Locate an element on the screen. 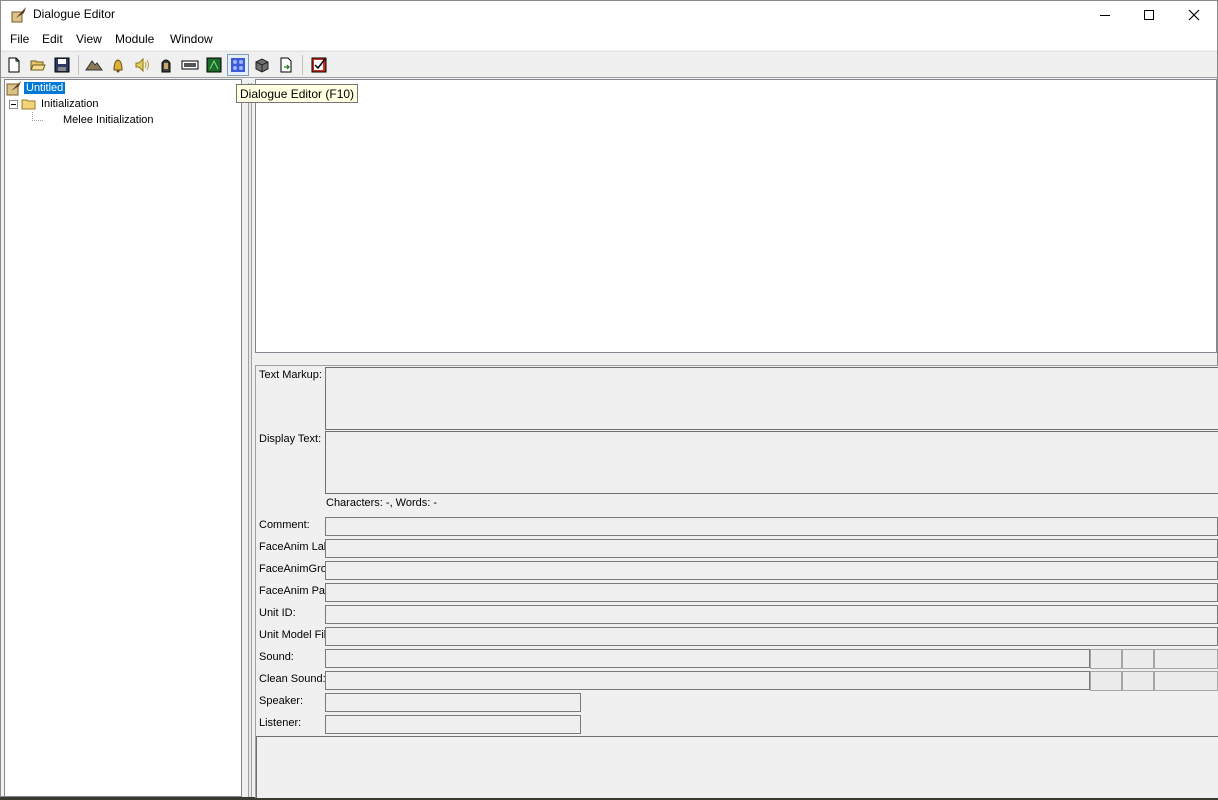  checklist-icon is located at coordinates (319, 65).